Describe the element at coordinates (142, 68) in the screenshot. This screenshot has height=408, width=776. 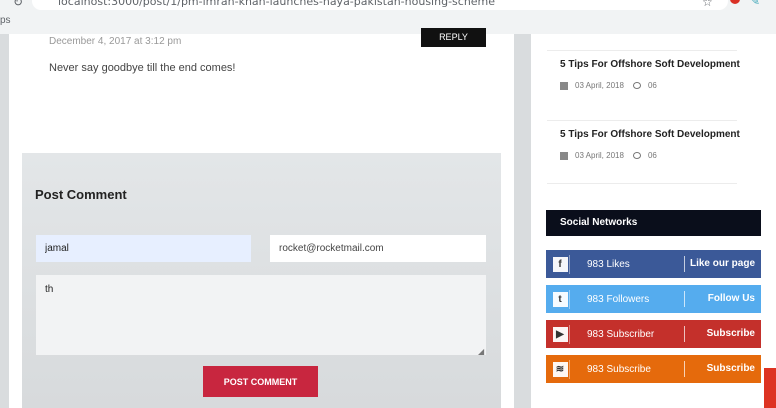
I see `comment-text: Never say goodbye till the end comes!` at that location.